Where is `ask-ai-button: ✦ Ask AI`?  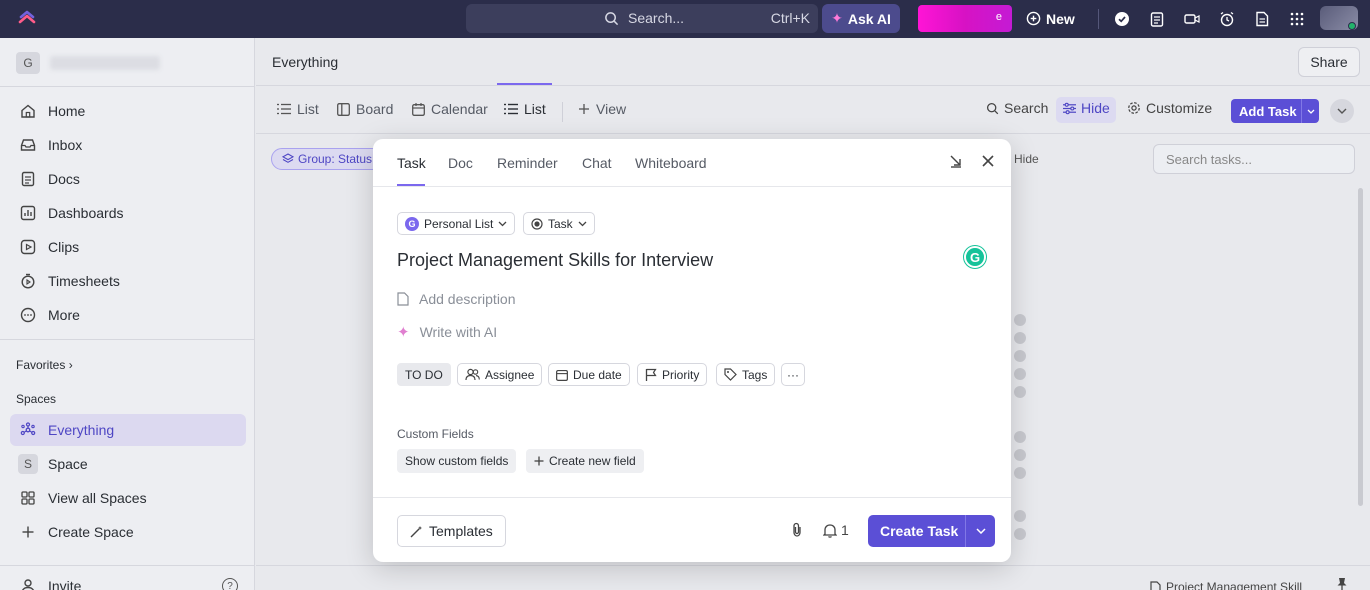
ask-ai-button: ✦ Ask AI is located at coordinates (861, 18).